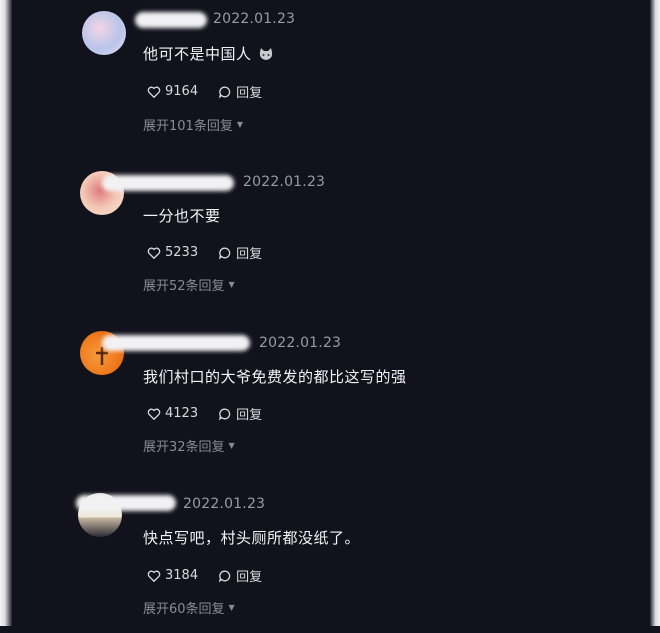 This screenshot has width=660, height=633. I want to click on expand-replies-button: 展开101条回复 ▼, so click(193, 124).